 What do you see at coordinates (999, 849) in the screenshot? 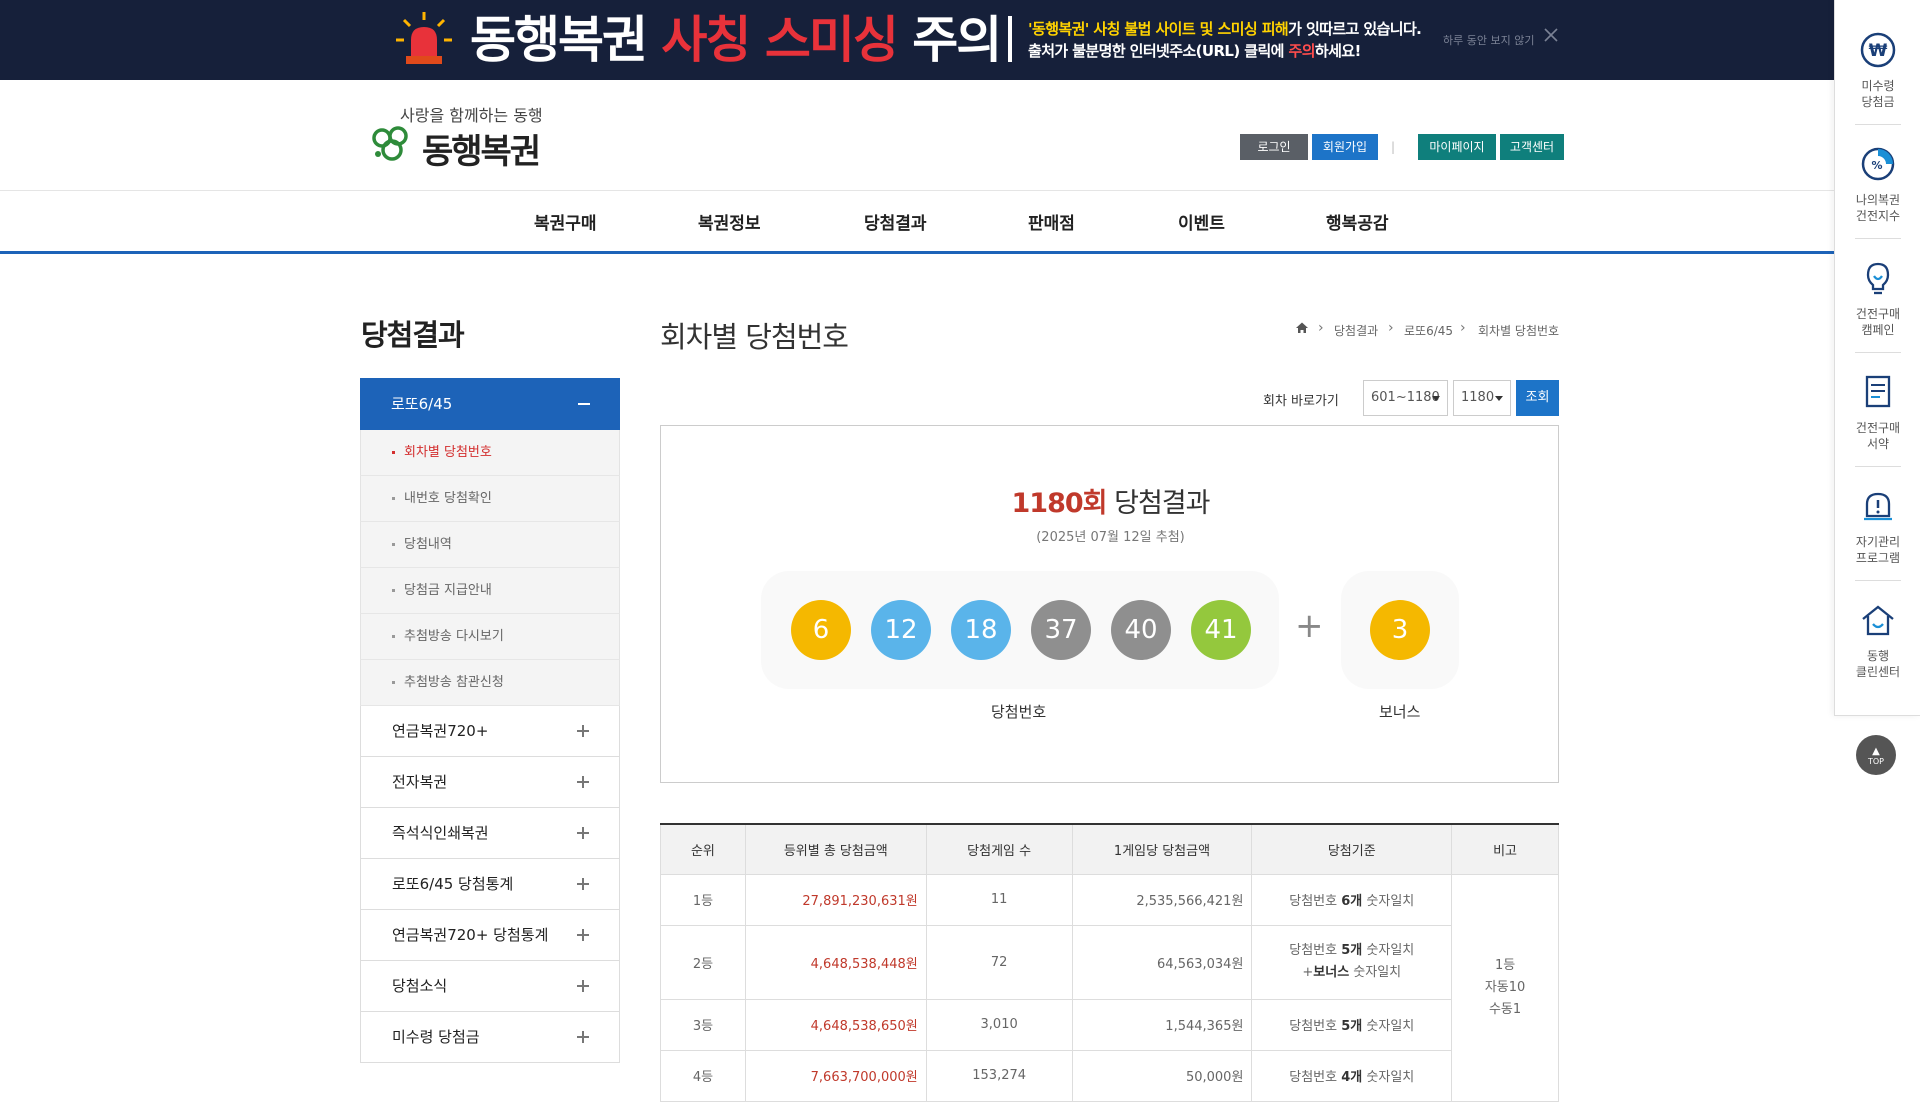
I see `col-header-winning-games: 당첨게임 수` at bounding box center [999, 849].